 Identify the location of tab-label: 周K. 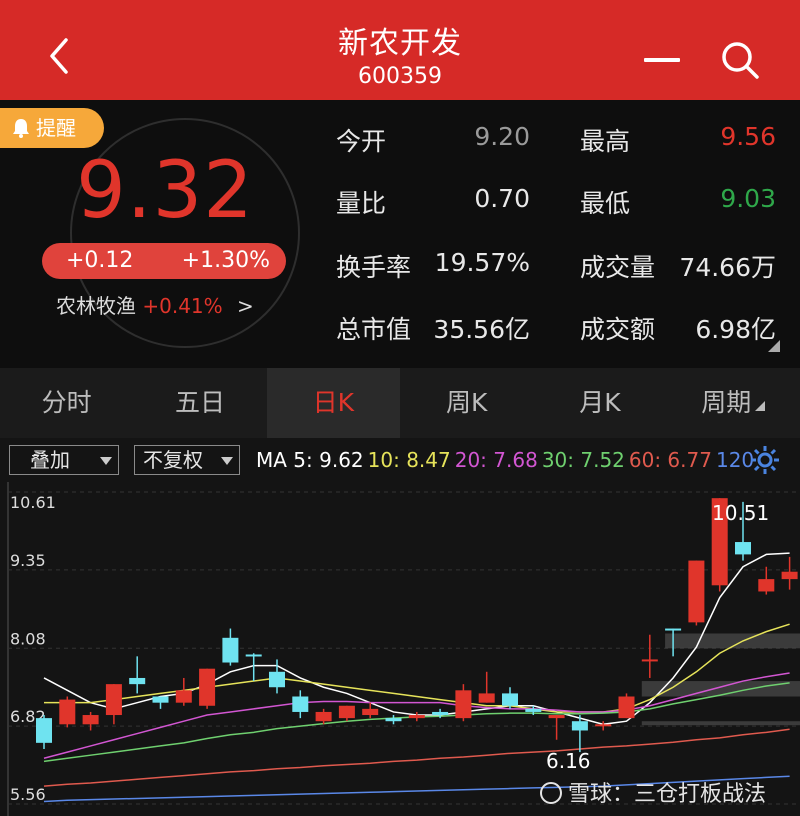
(466, 402).